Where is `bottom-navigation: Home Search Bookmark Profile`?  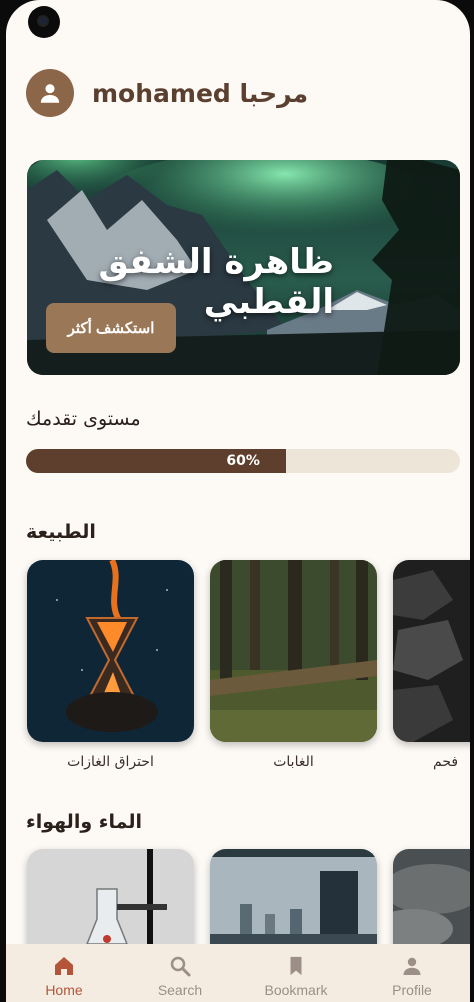 bottom-navigation: Home Search Bookmark Profile is located at coordinates (238, 973).